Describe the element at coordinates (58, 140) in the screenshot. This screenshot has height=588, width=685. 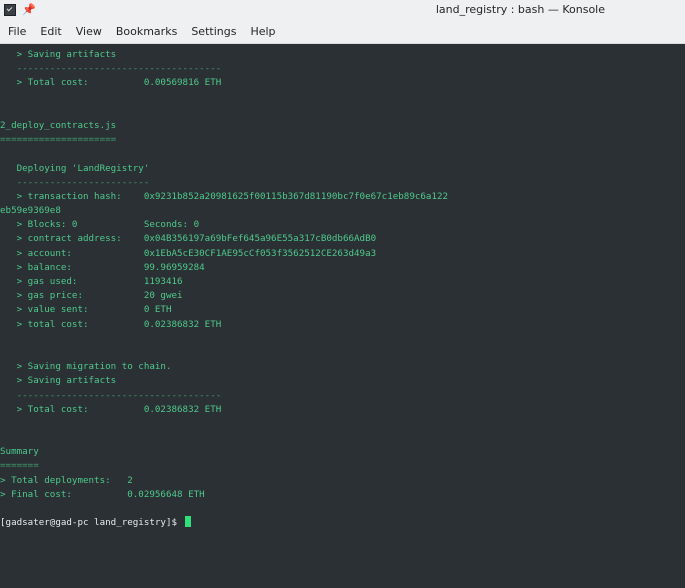
I see `terminal-line: =====================` at that location.